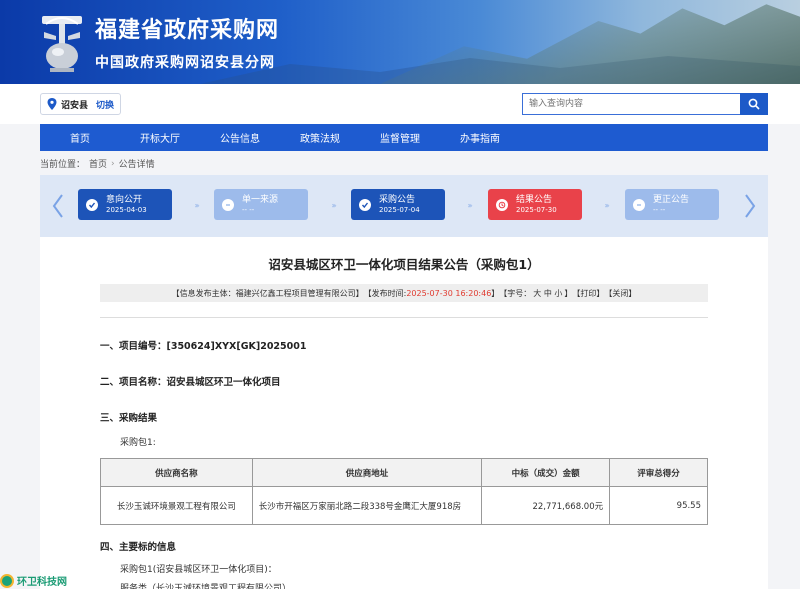  I want to click on site-subtitle: 中国政府采购网诏安县分网, so click(185, 63).